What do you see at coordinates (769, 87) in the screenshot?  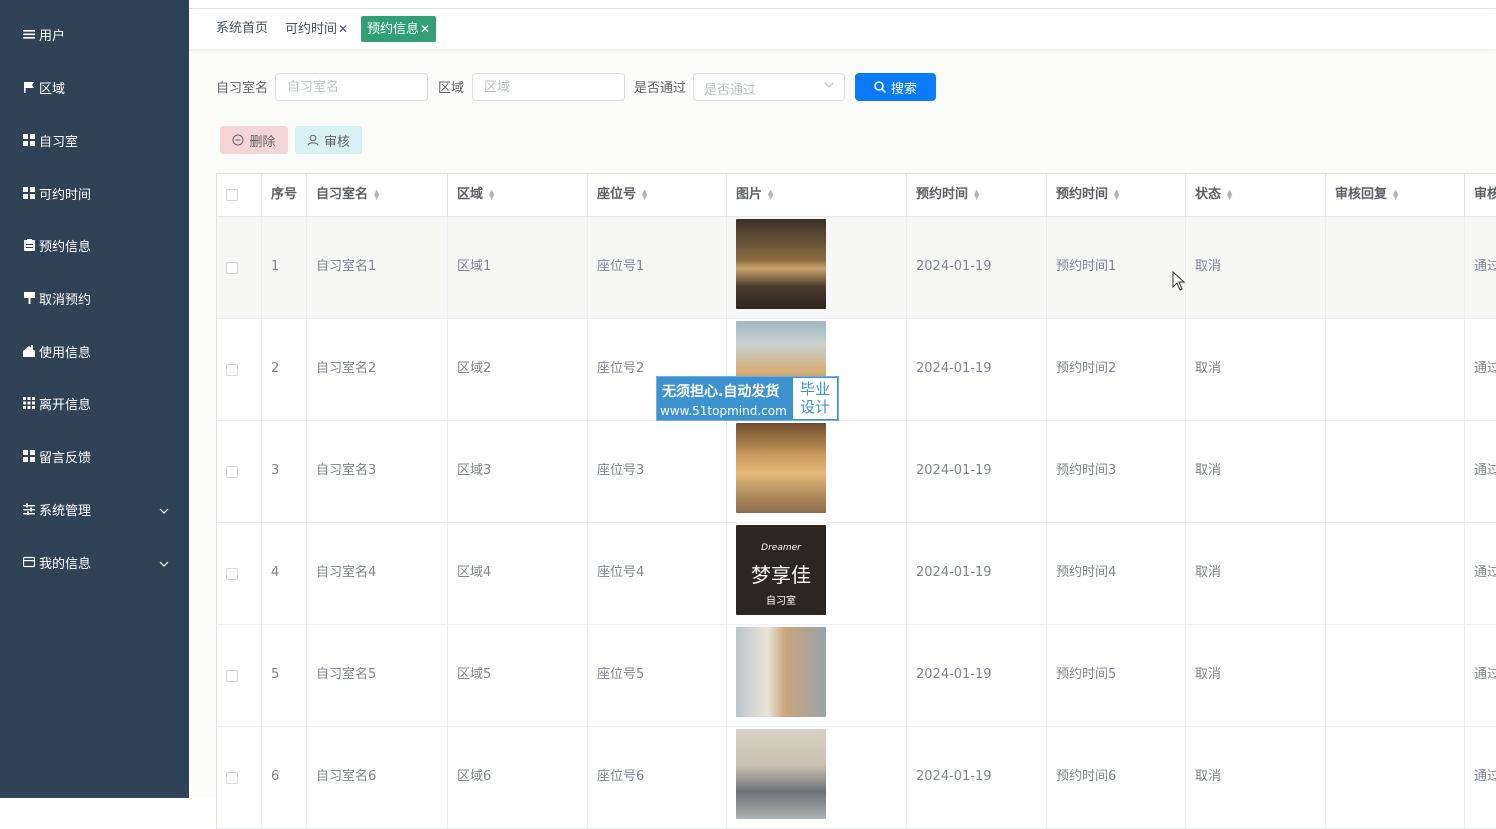 I see `pass-select: 是否通过` at bounding box center [769, 87].